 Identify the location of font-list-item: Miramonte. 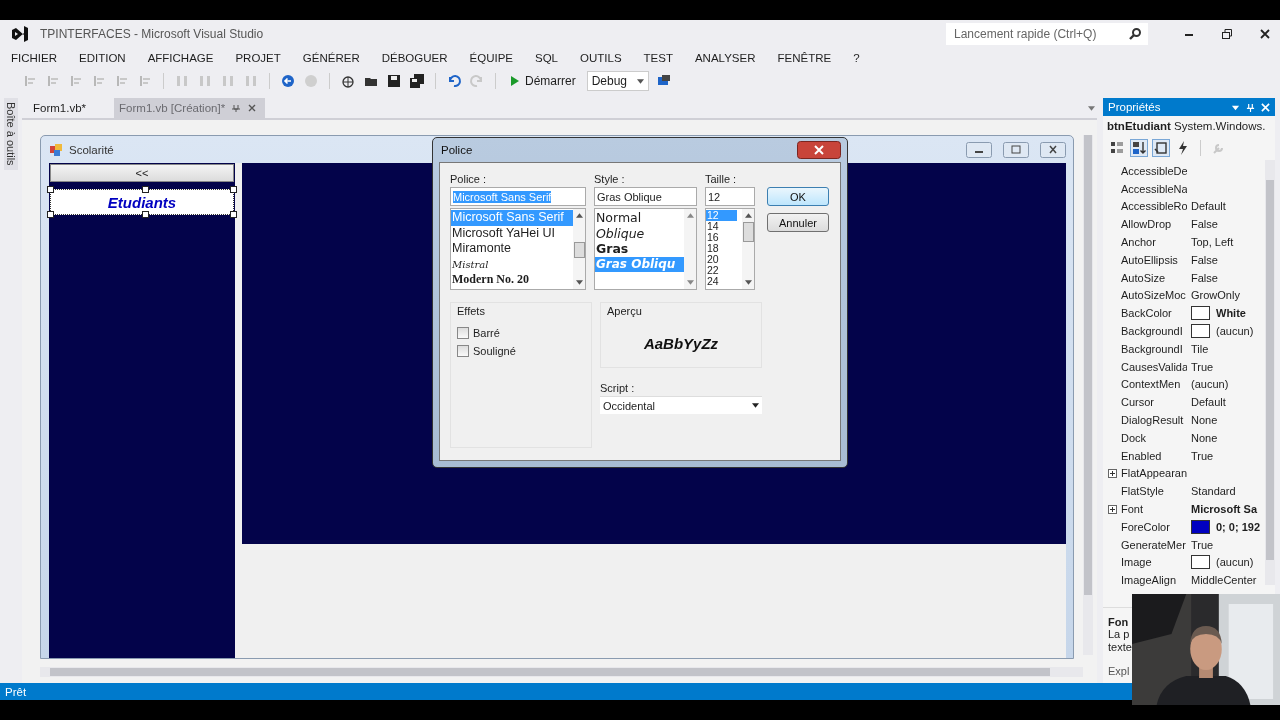
(512, 249).